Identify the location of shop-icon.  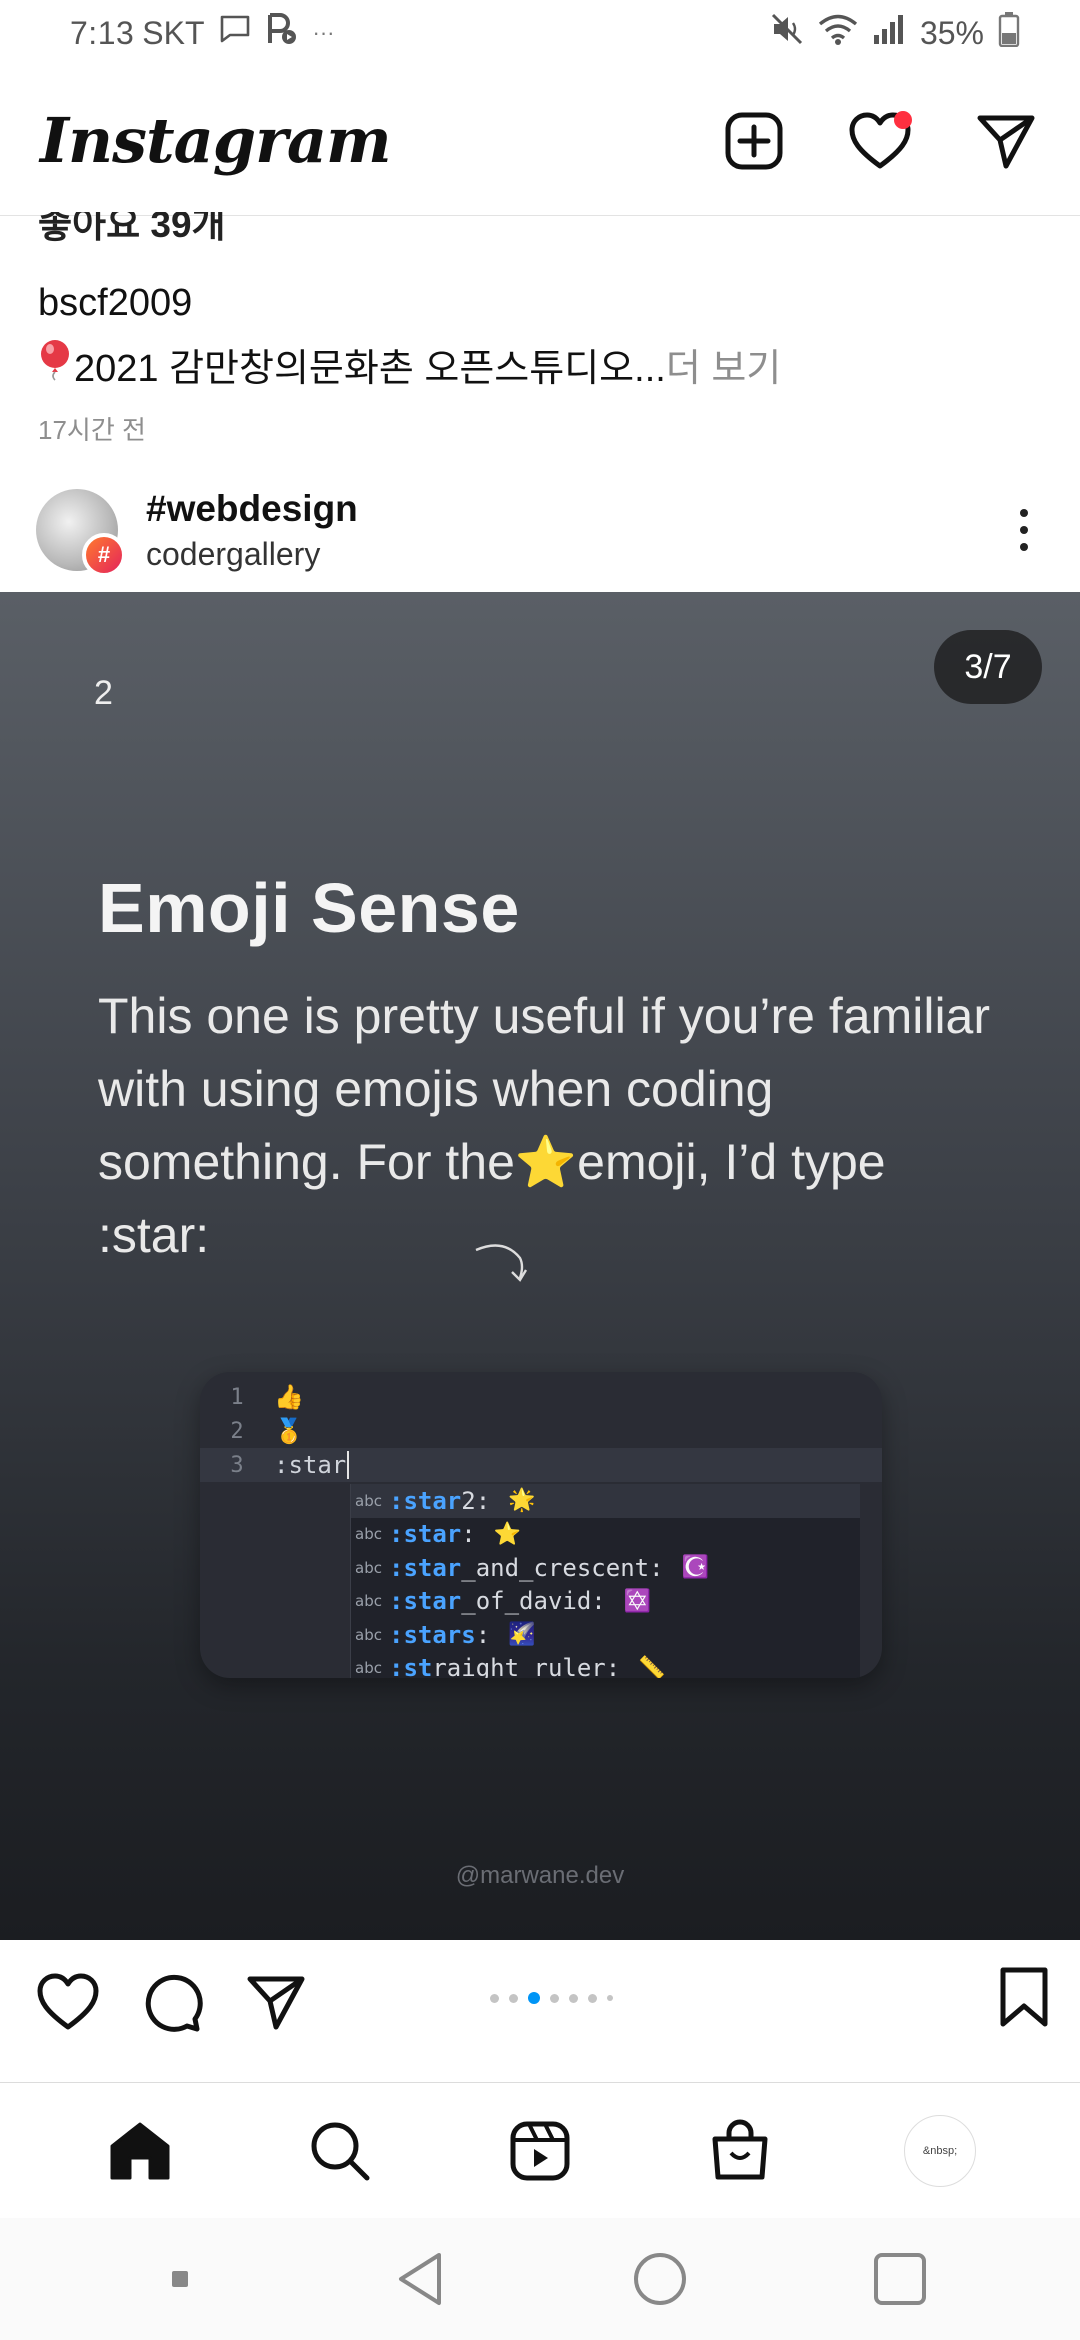
(740, 2149).